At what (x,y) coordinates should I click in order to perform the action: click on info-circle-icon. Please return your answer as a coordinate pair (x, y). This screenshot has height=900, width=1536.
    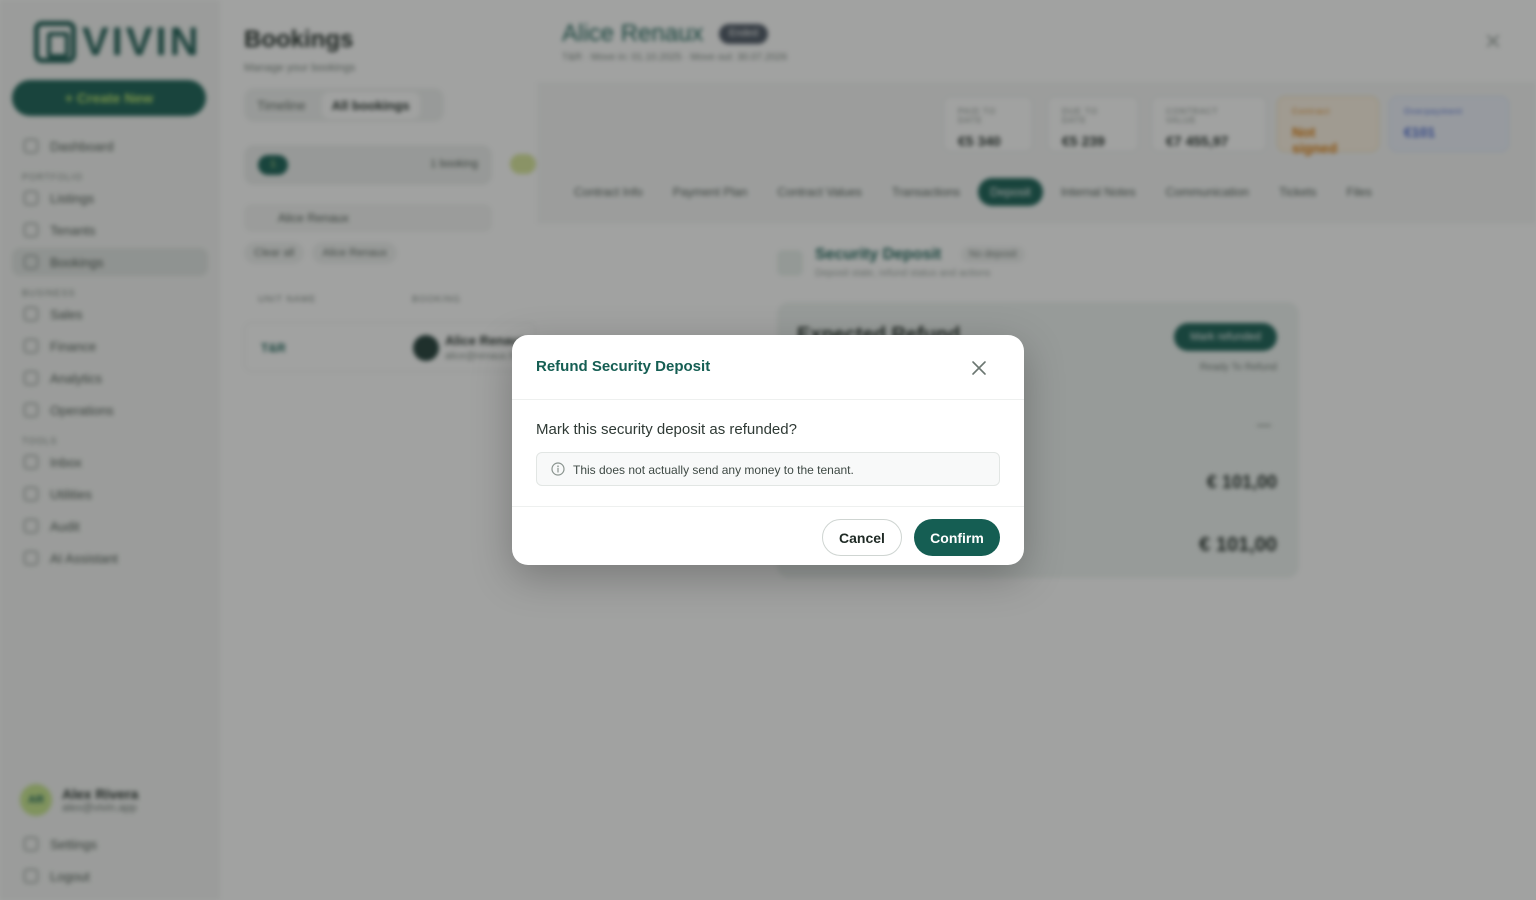
    Looking at the image, I should click on (558, 469).